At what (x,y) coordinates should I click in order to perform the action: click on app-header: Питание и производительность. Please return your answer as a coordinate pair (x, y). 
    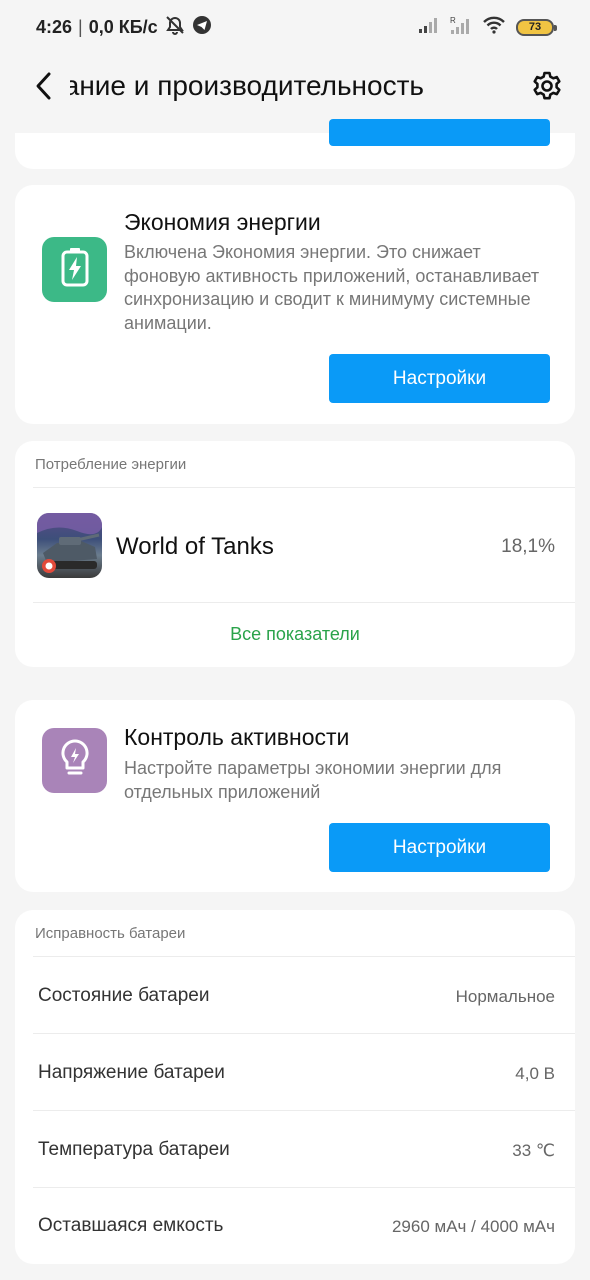
    Looking at the image, I should click on (295, 88).